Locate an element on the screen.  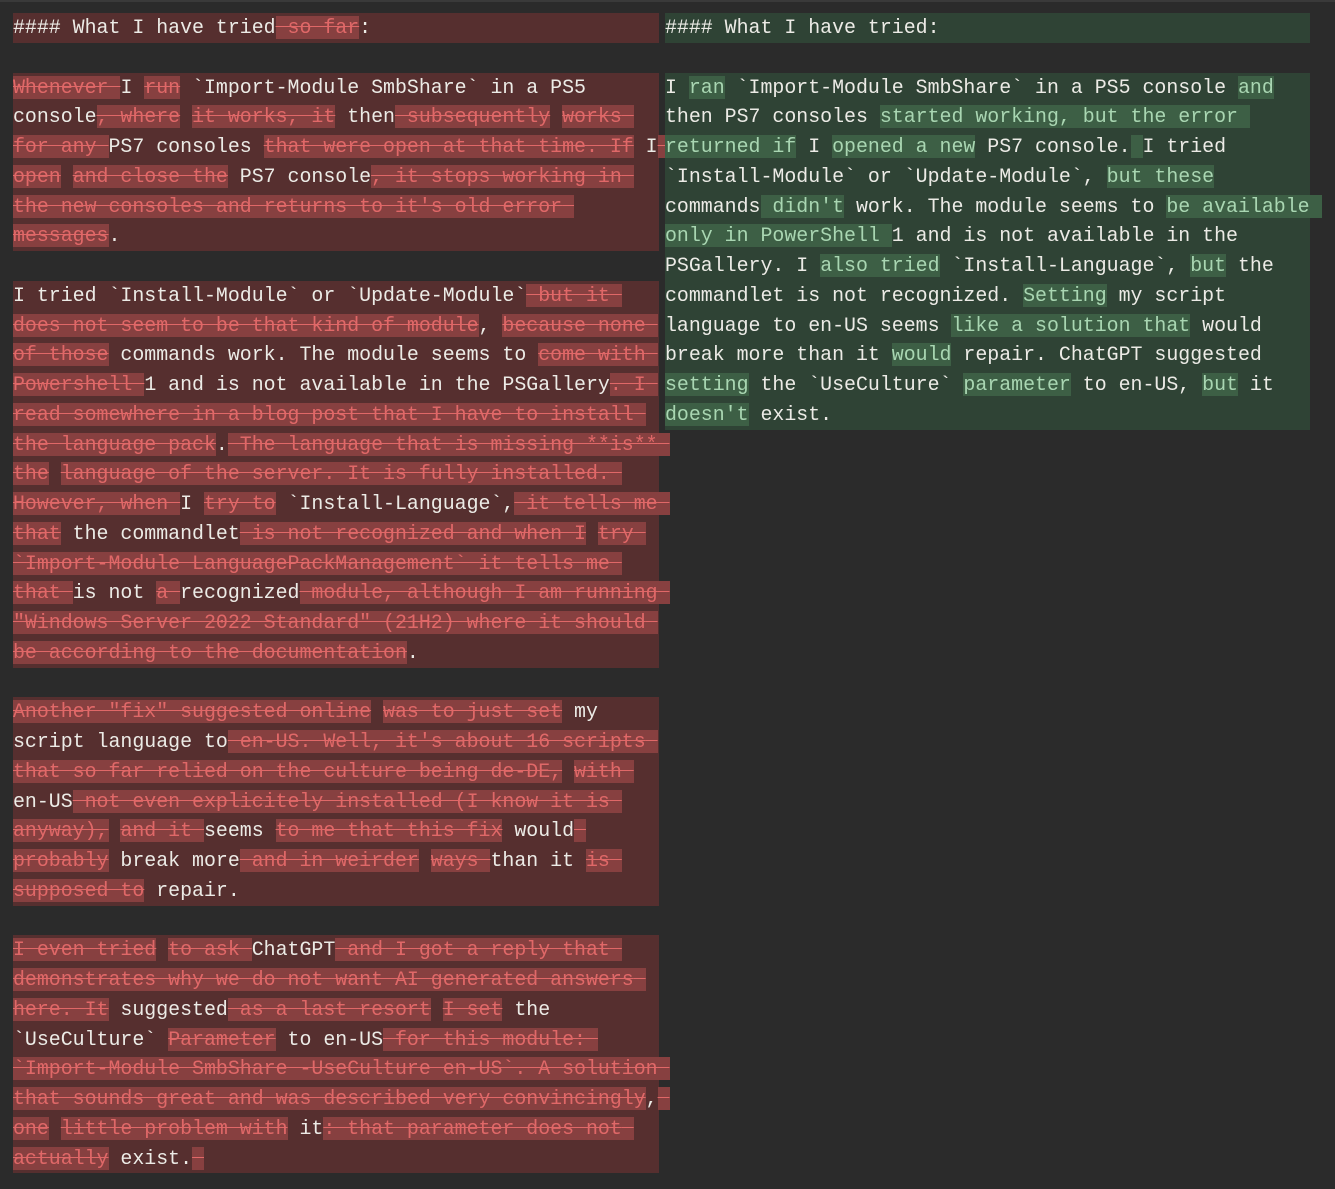
deleted-text: open is located at coordinates (37, 176).